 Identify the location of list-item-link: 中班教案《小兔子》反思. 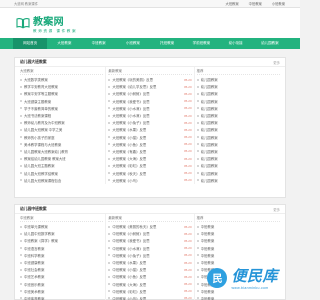
(146, 255).